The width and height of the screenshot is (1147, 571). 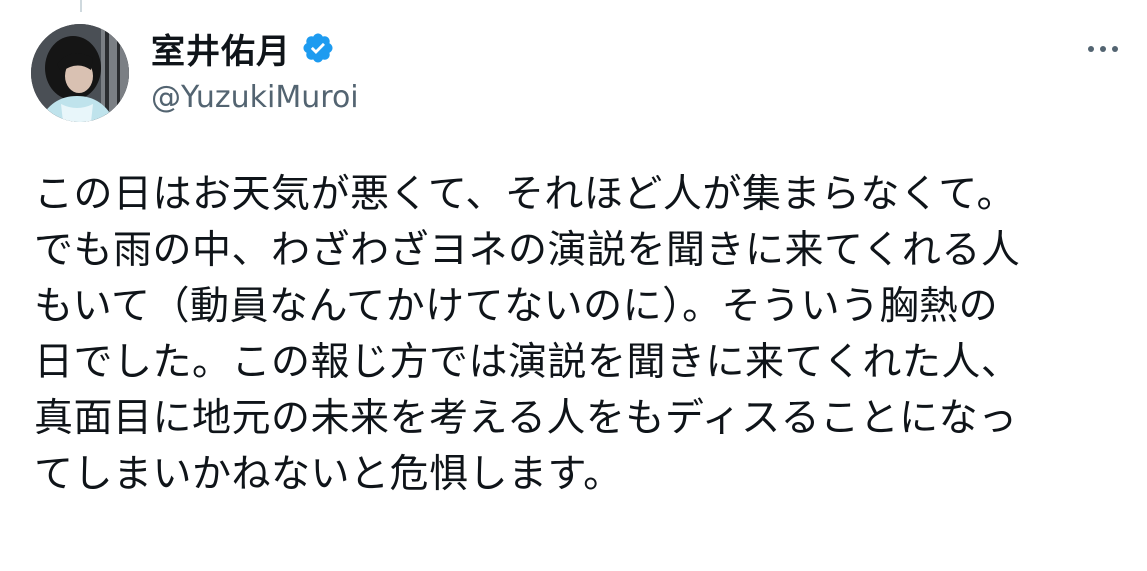 I want to click on tweet-text-line: 日でした。この報じ方では演説を聞きに来てくれた人、, so click(x=527, y=362).